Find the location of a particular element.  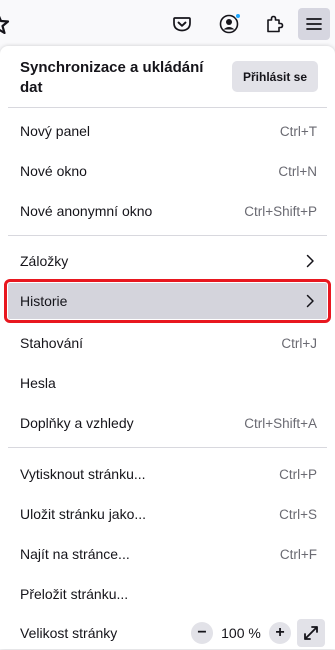

zoom-out-button: − is located at coordinates (202, 633).